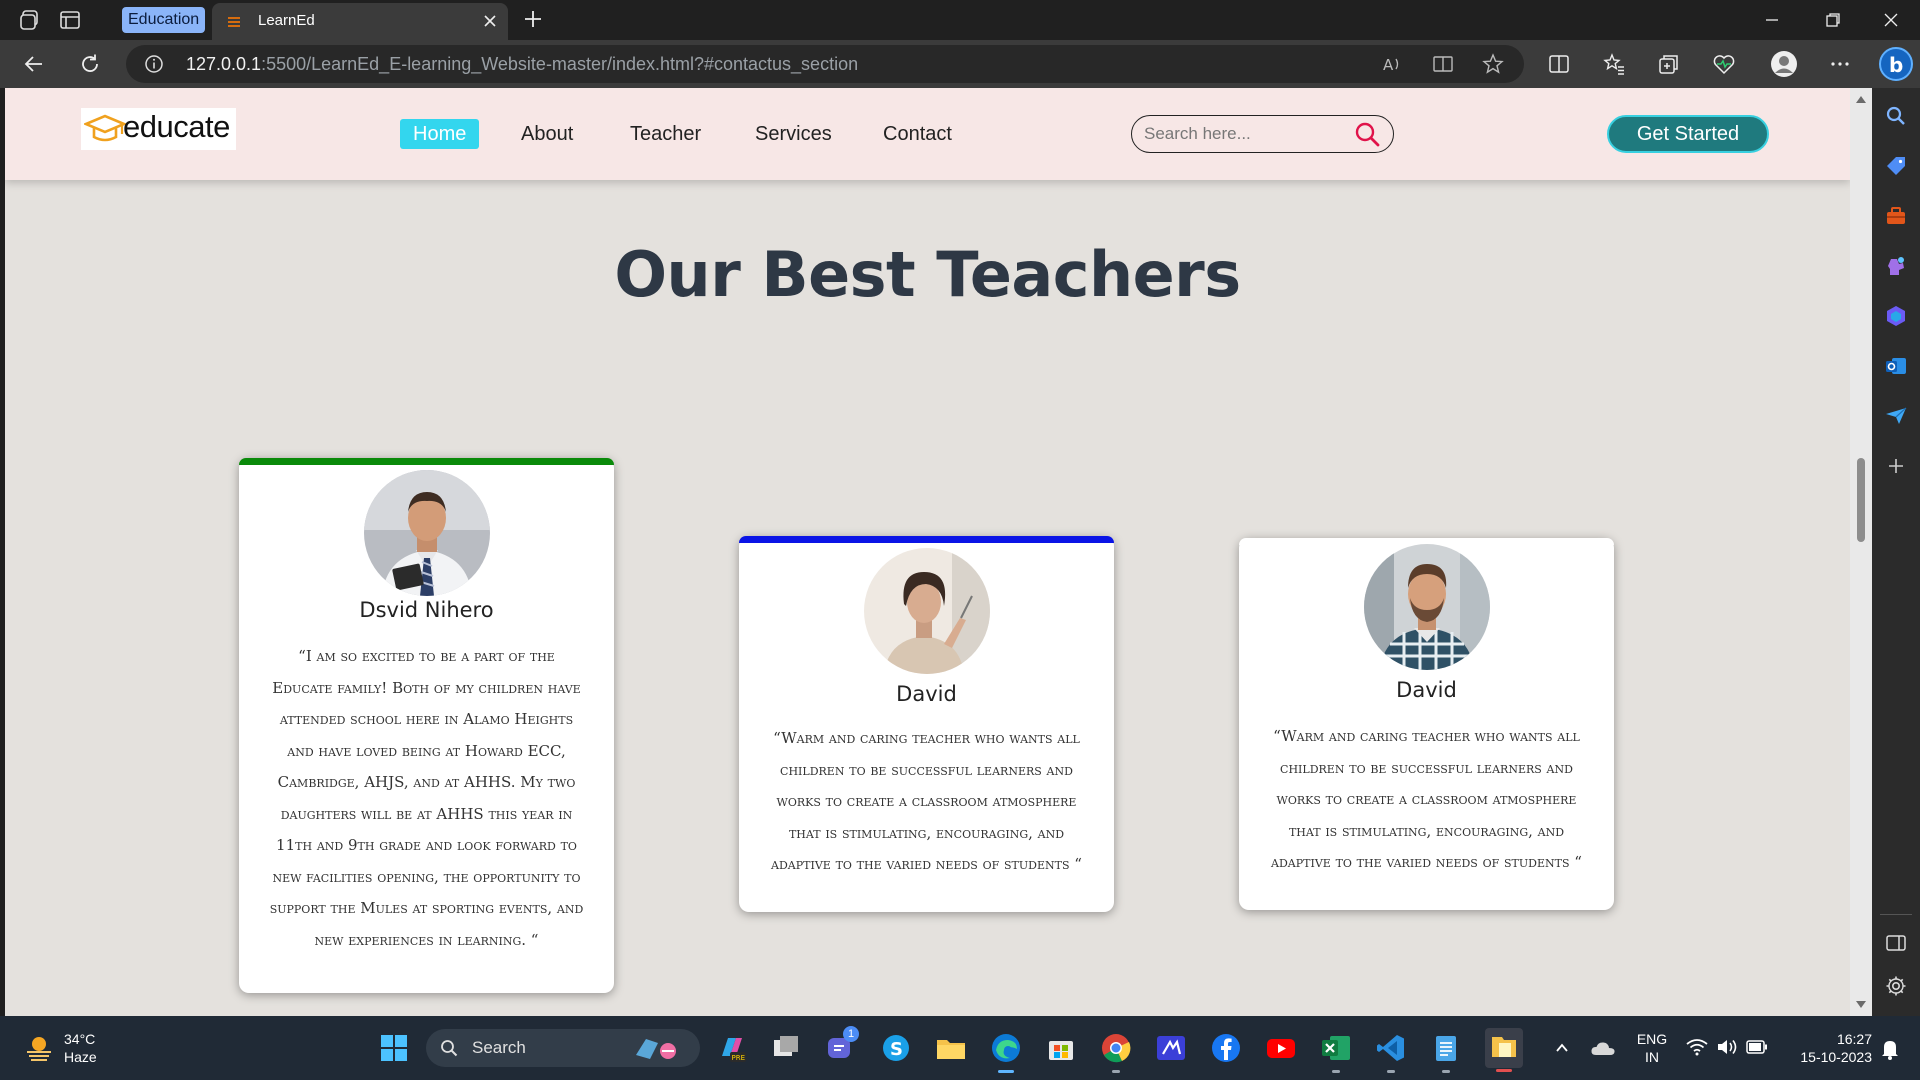  I want to click on games-icon, so click(1896, 266).